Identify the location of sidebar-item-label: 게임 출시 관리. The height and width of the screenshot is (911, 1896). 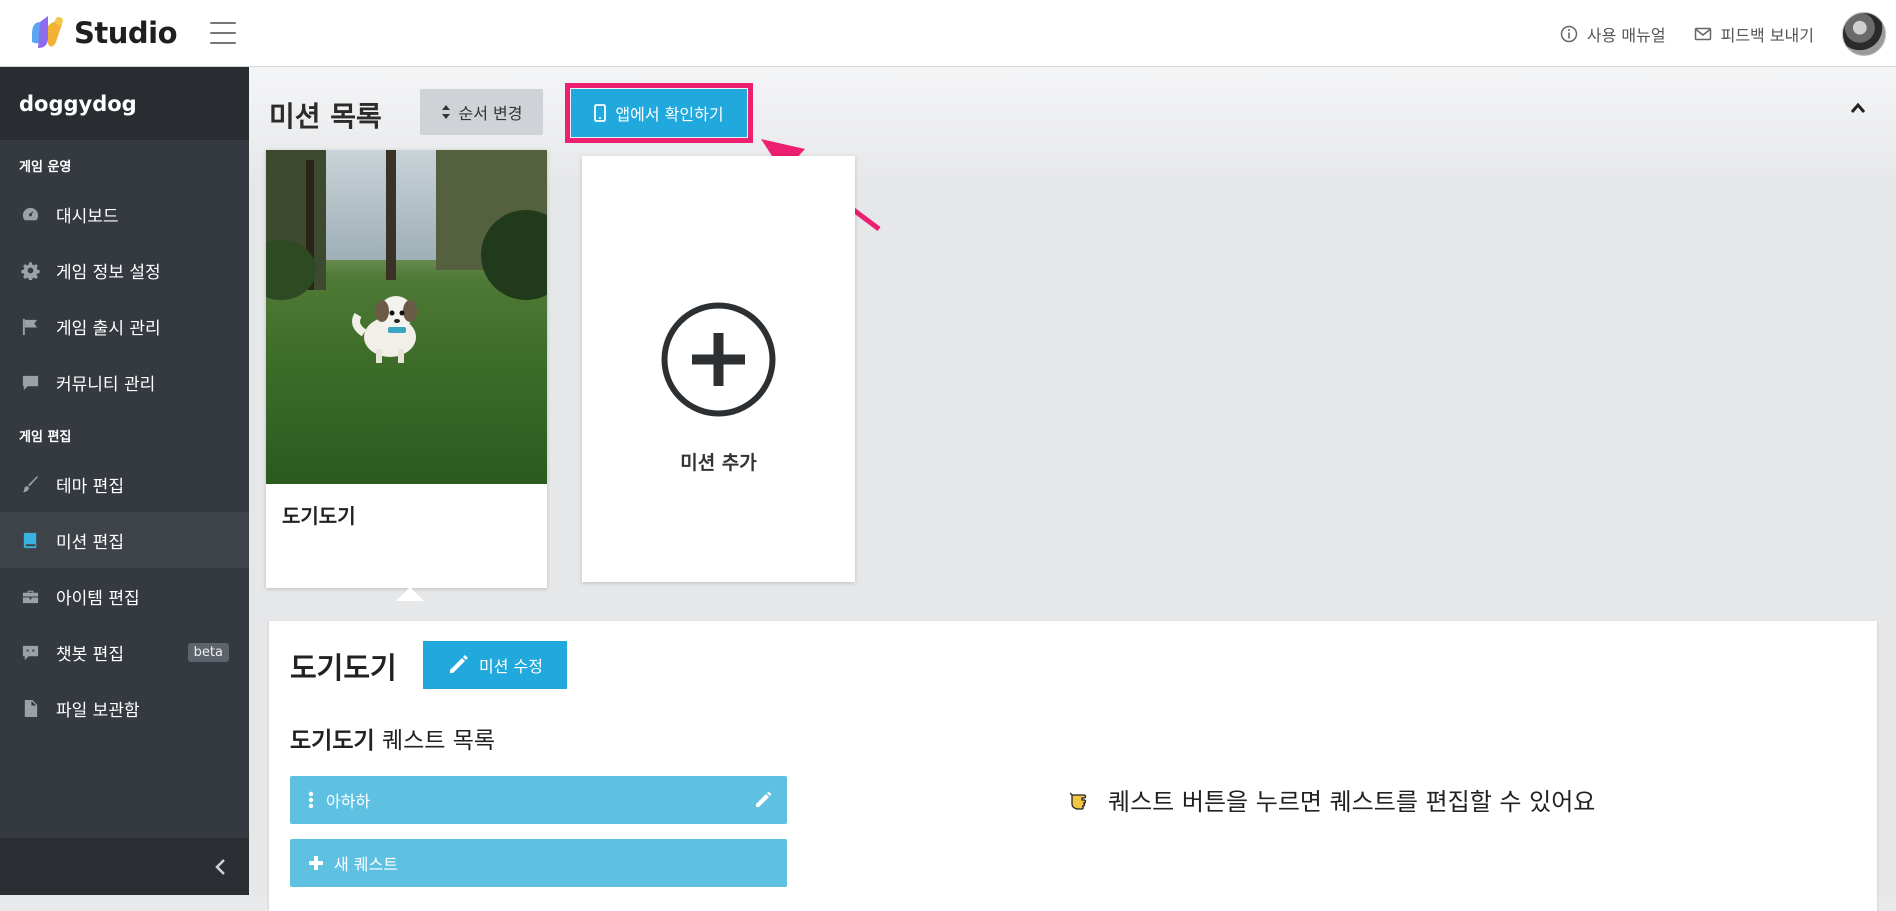
(108, 328).